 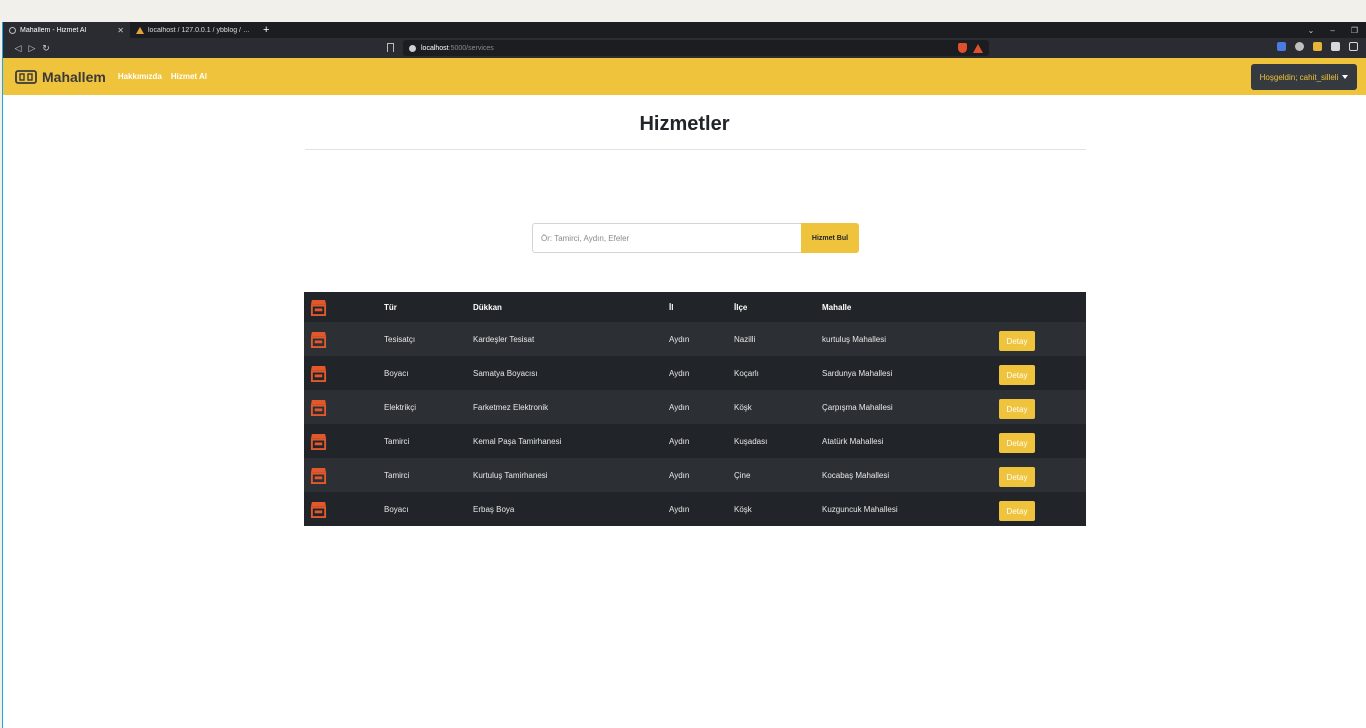 What do you see at coordinates (742, 475) in the screenshot?
I see `cell-district: Çine` at bounding box center [742, 475].